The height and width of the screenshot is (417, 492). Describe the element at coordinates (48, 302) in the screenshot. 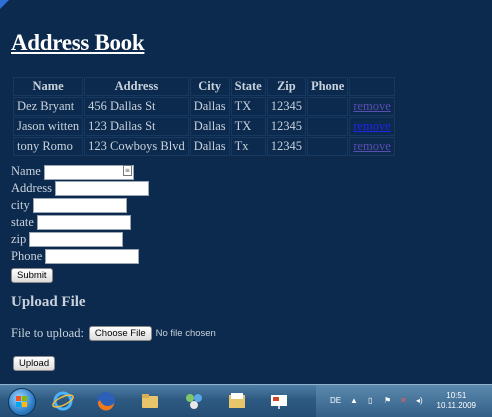

I see `upload-heading: Upload File` at that location.